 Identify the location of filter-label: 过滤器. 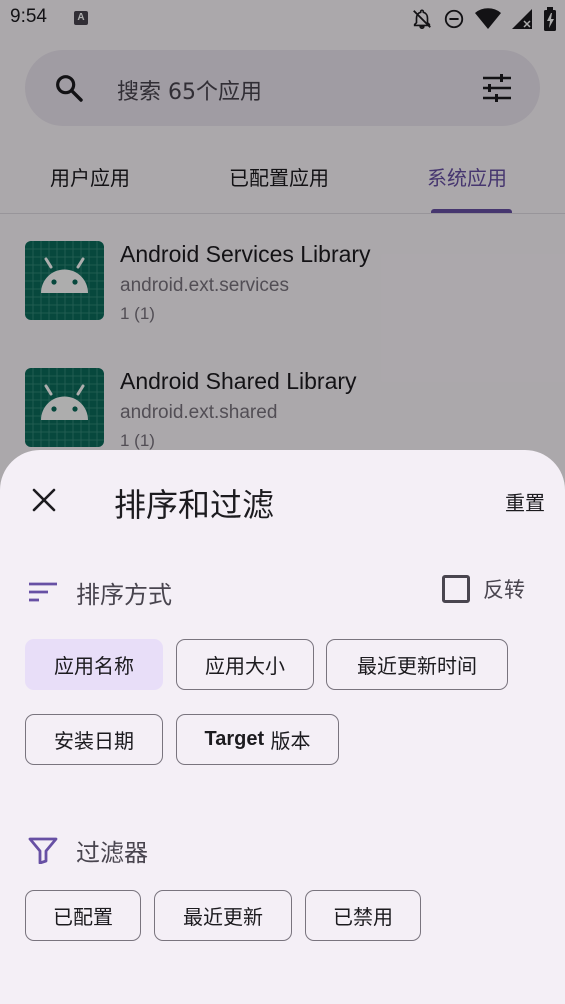
(112, 852).